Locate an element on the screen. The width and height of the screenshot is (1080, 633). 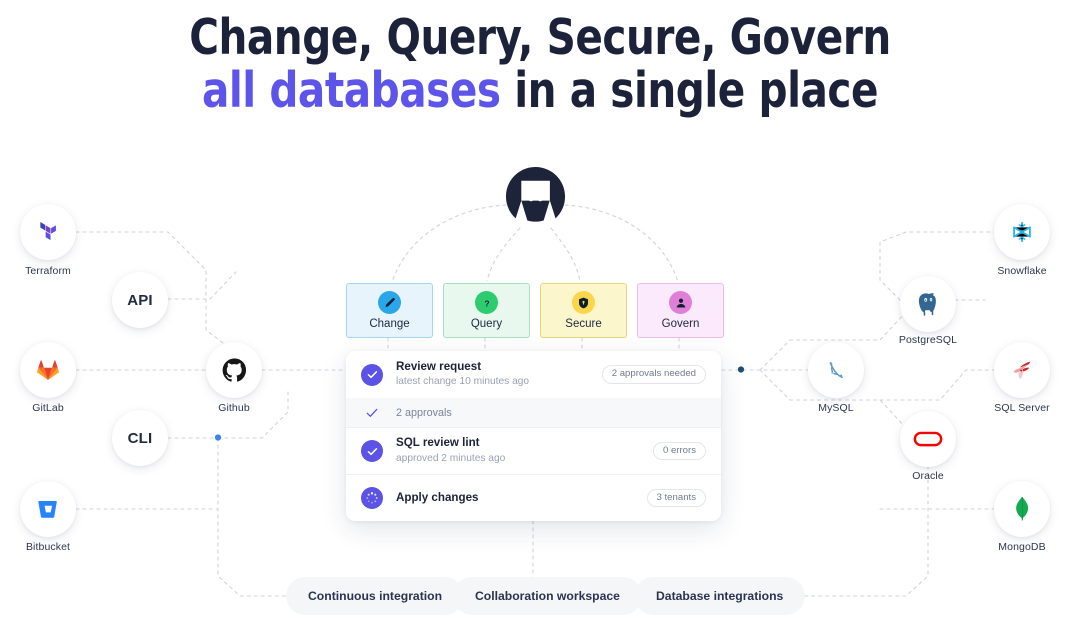
shield-icon is located at coordinates (583, 302).